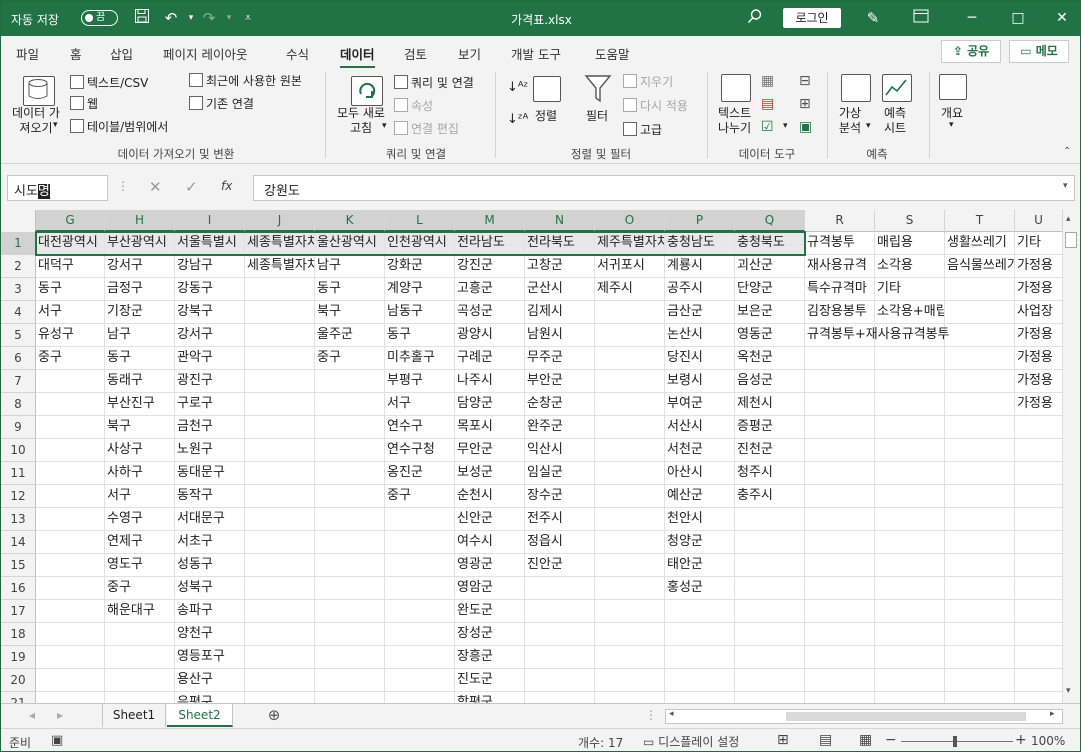 This screenshot has width=1081, height=752. What do you see at coordinates (630, 335) in the screenshot?
I see `cell-o5` at bounding box center [630, 335].